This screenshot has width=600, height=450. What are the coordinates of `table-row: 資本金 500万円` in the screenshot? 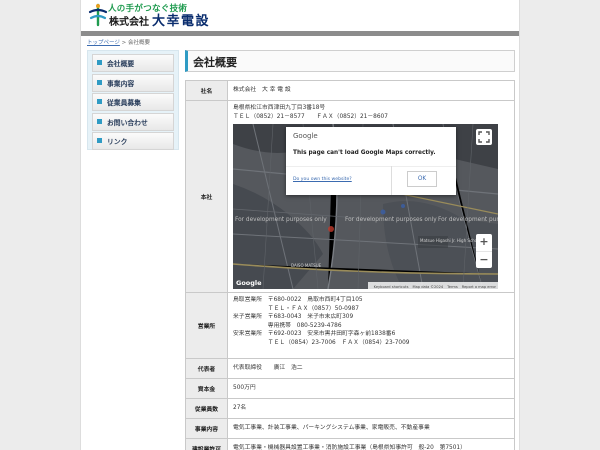 It's located at (350, 388).